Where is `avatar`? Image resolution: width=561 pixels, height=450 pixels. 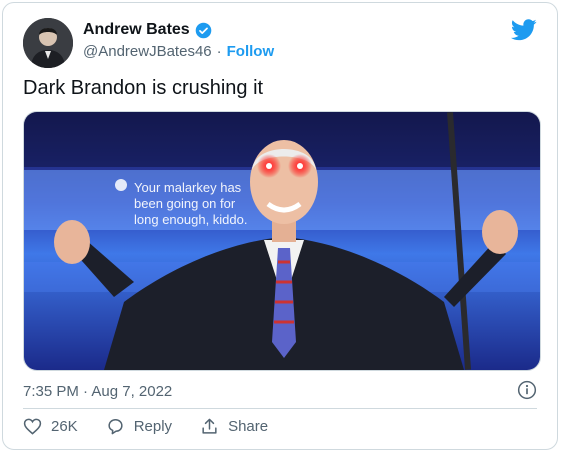
avatar is located at coordinates (48, 43).